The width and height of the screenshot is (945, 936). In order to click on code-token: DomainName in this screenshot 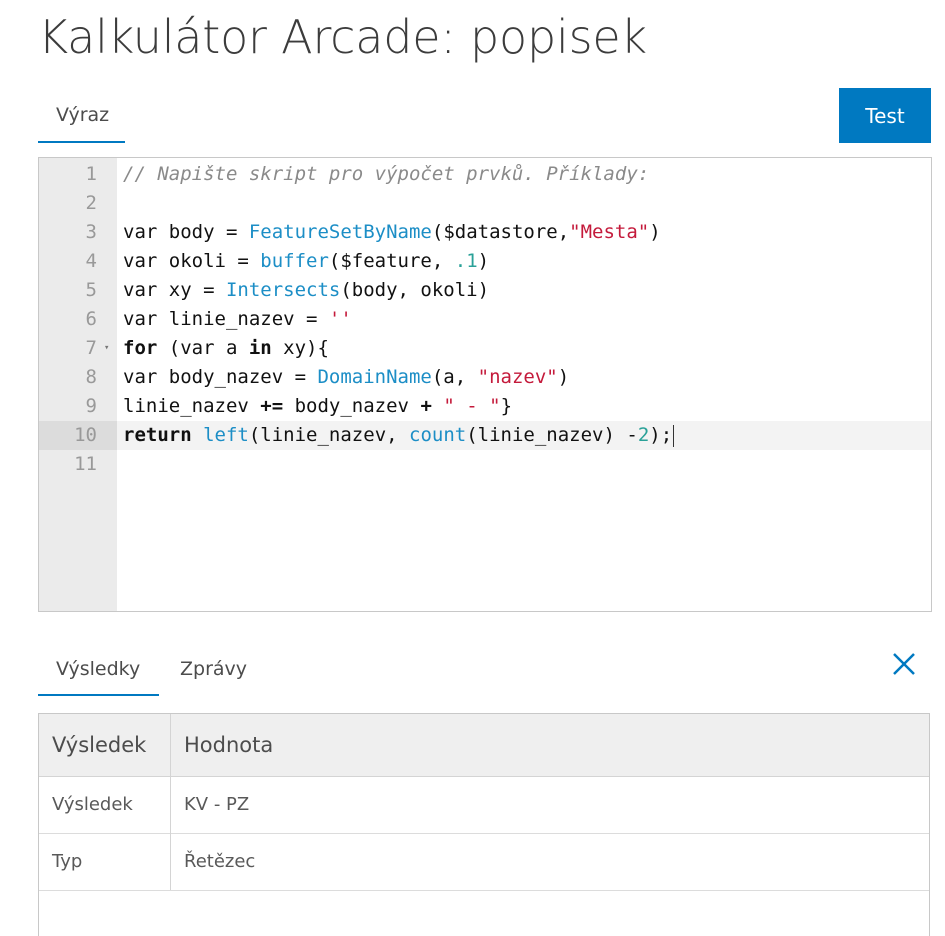, I will do `click(374, 377)`.